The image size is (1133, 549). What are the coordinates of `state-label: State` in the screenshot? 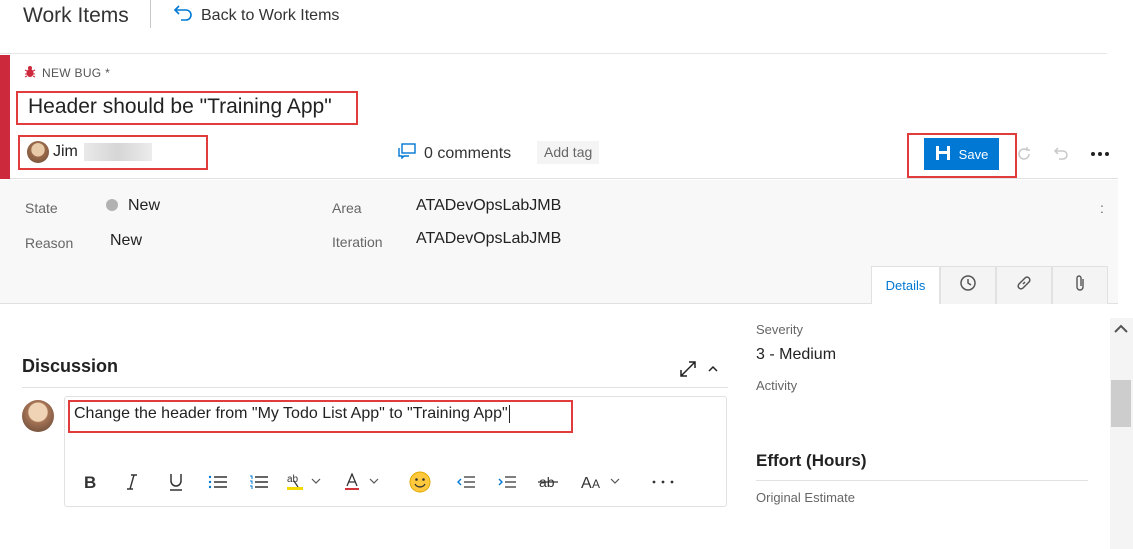 It's located at (41, 208).